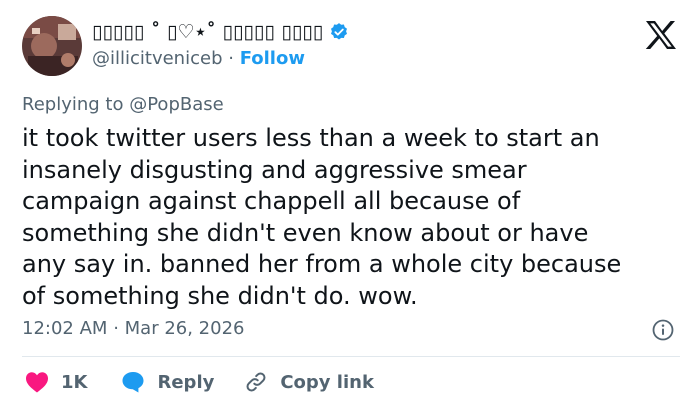 The height and width of the screenshot is (410, 700). Describe the element at coordinates (327, 382) in the screenshot. I see `copy-link-label: Copy link` at that location.